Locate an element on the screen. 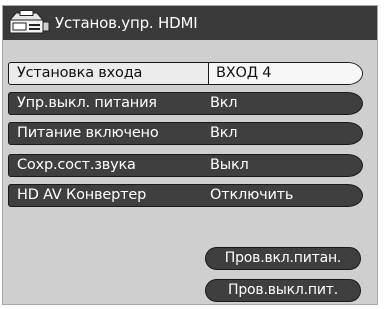 The width and height of the screenshot is (388, 309). row-label: Установка входа is located at coordinates (80, 73).